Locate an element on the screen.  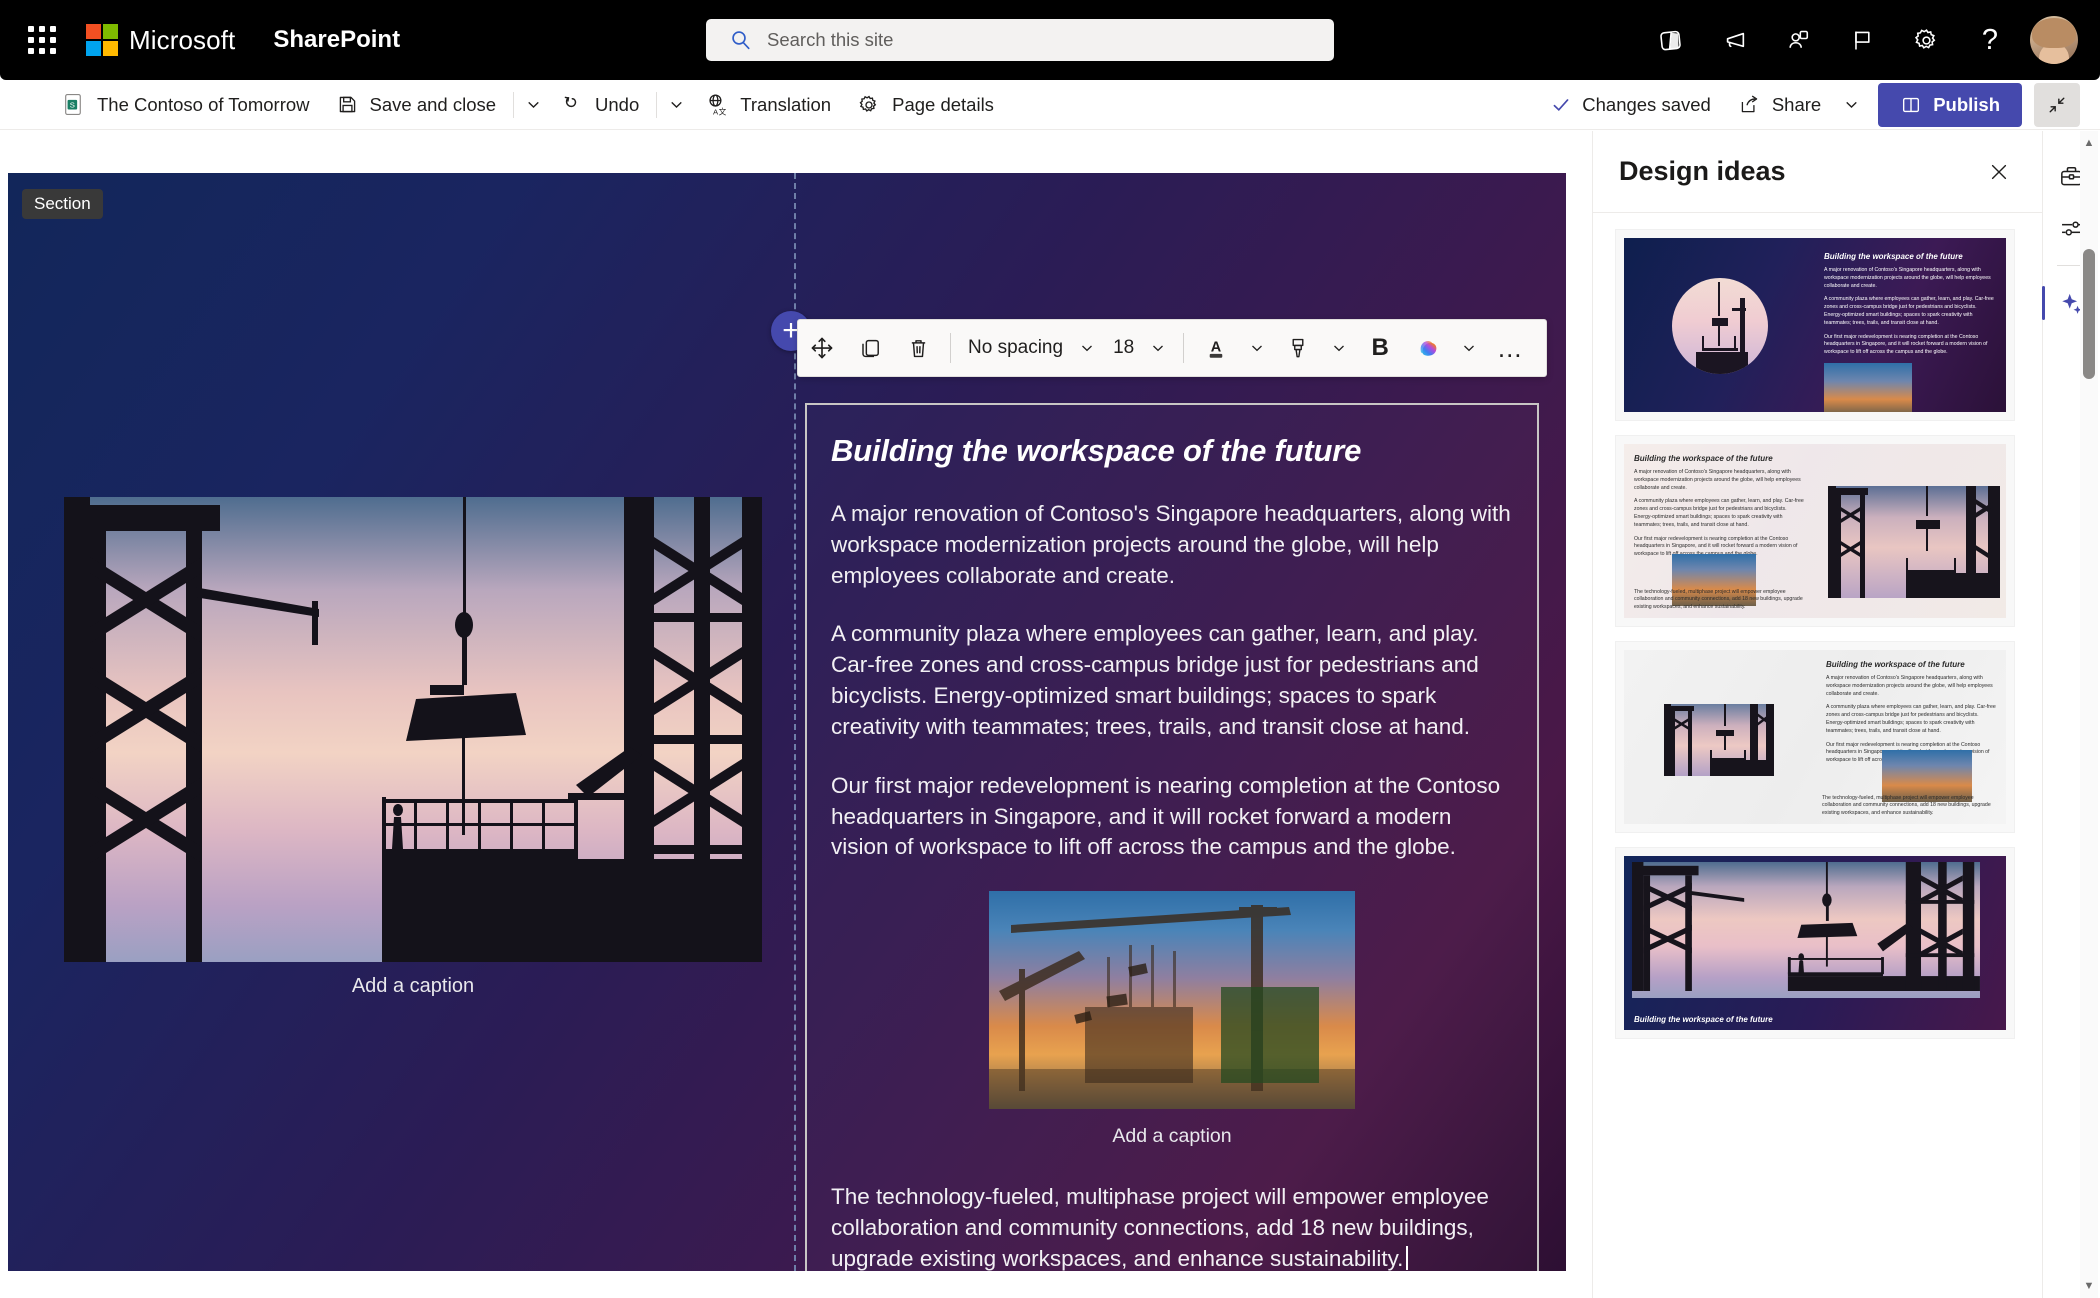
scroll-down-icon: ▼ is located at coordinates (2089, 1286).